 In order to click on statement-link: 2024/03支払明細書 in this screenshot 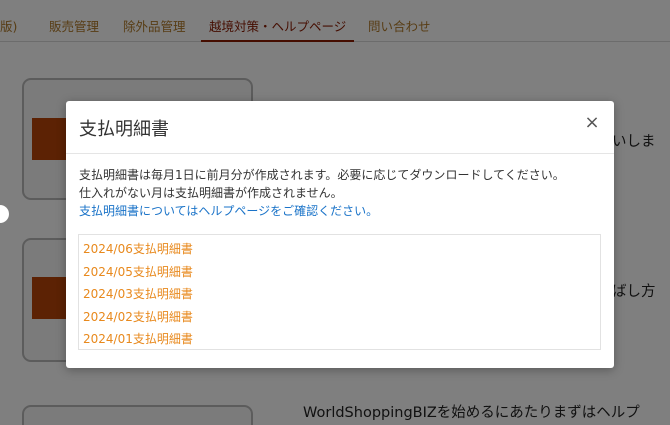, I will do `click(339, 294)`.